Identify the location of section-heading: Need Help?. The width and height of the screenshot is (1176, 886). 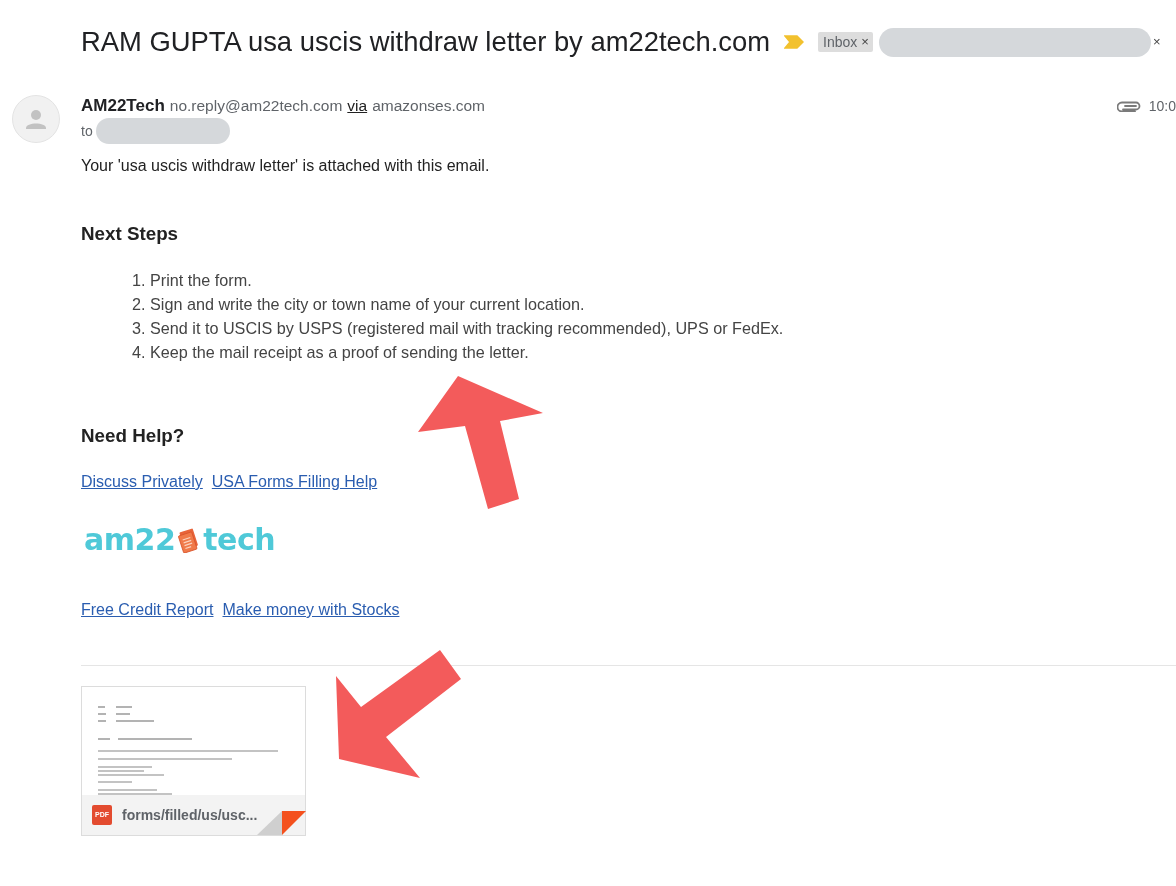
(133, 436).